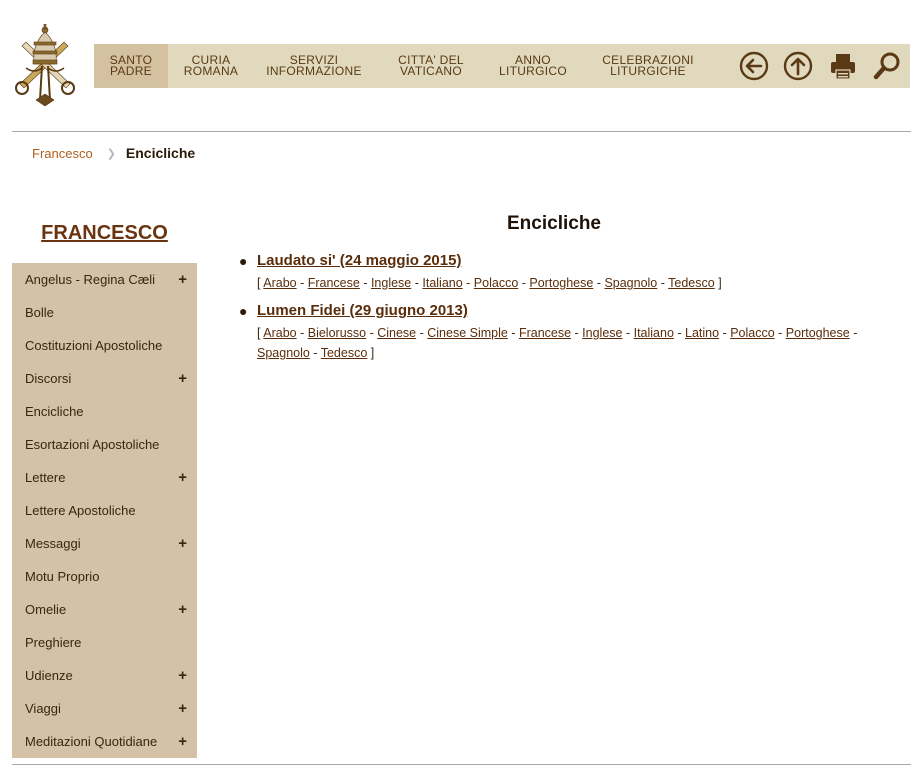  What do you see at coordinates (62, 576) in the screenshot?
I see `sidebar-item-label: Motu Proprio` at bounding box center [62, 576].